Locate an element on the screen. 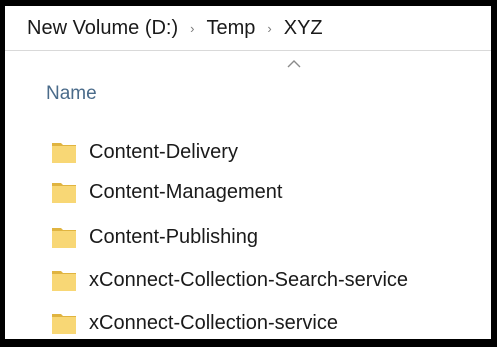 The width and height of the screenshot is (497, 347). folder-name: Content-Management is located at coordinates (186, 191).